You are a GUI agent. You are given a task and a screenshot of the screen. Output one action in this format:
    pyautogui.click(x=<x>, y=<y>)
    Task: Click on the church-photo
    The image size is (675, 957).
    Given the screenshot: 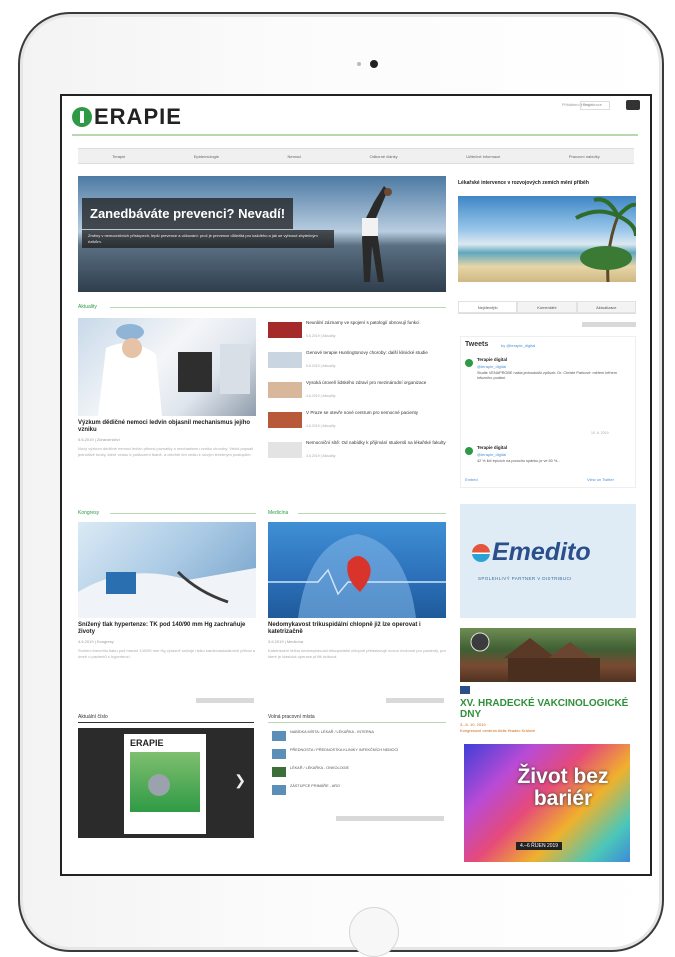 What is the action you would take?
    pyautogui.click(x=548, y=655)
    